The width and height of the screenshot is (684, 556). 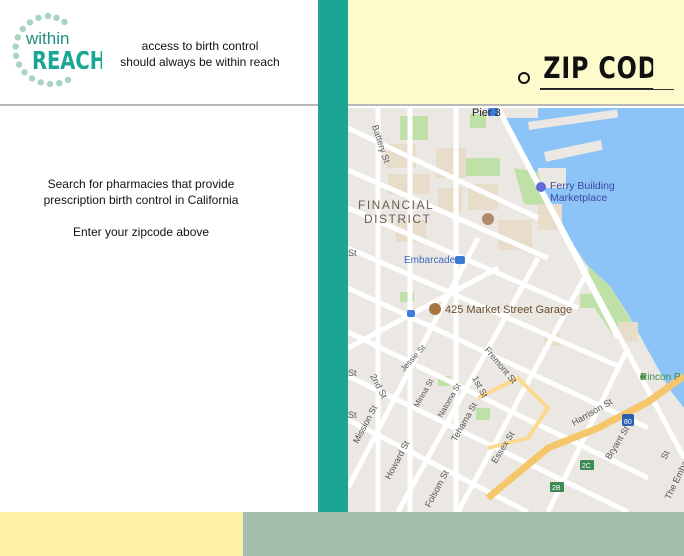 I want to click on tagline-line-2: should always be within reach, so click(x=200, y=62).